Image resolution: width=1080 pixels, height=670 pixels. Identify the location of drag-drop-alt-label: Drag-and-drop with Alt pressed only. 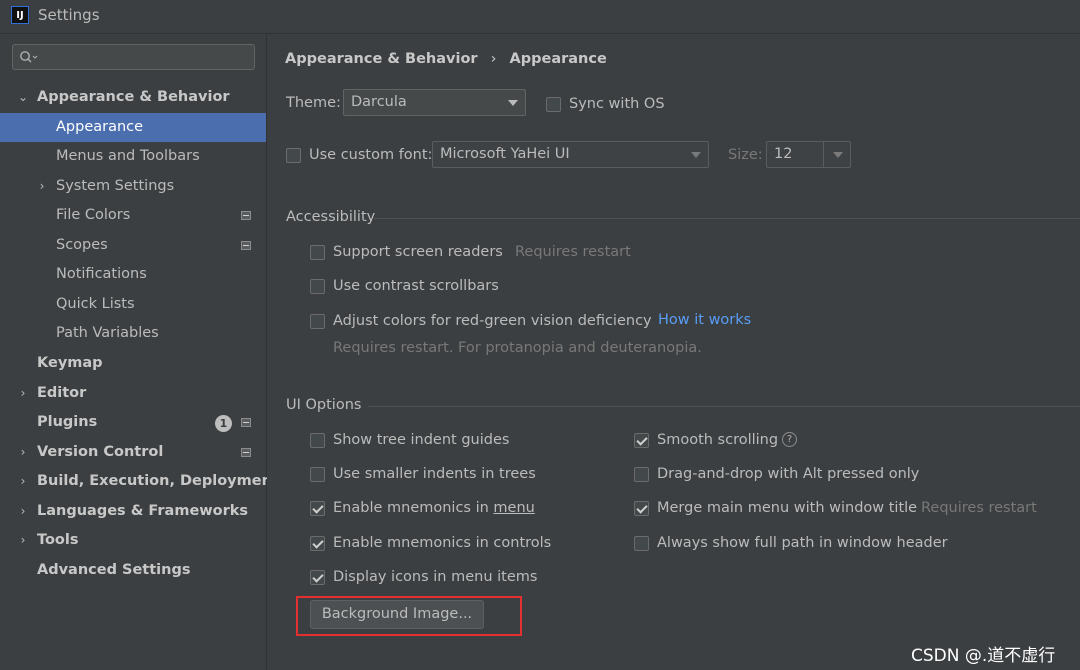
(788, 474).